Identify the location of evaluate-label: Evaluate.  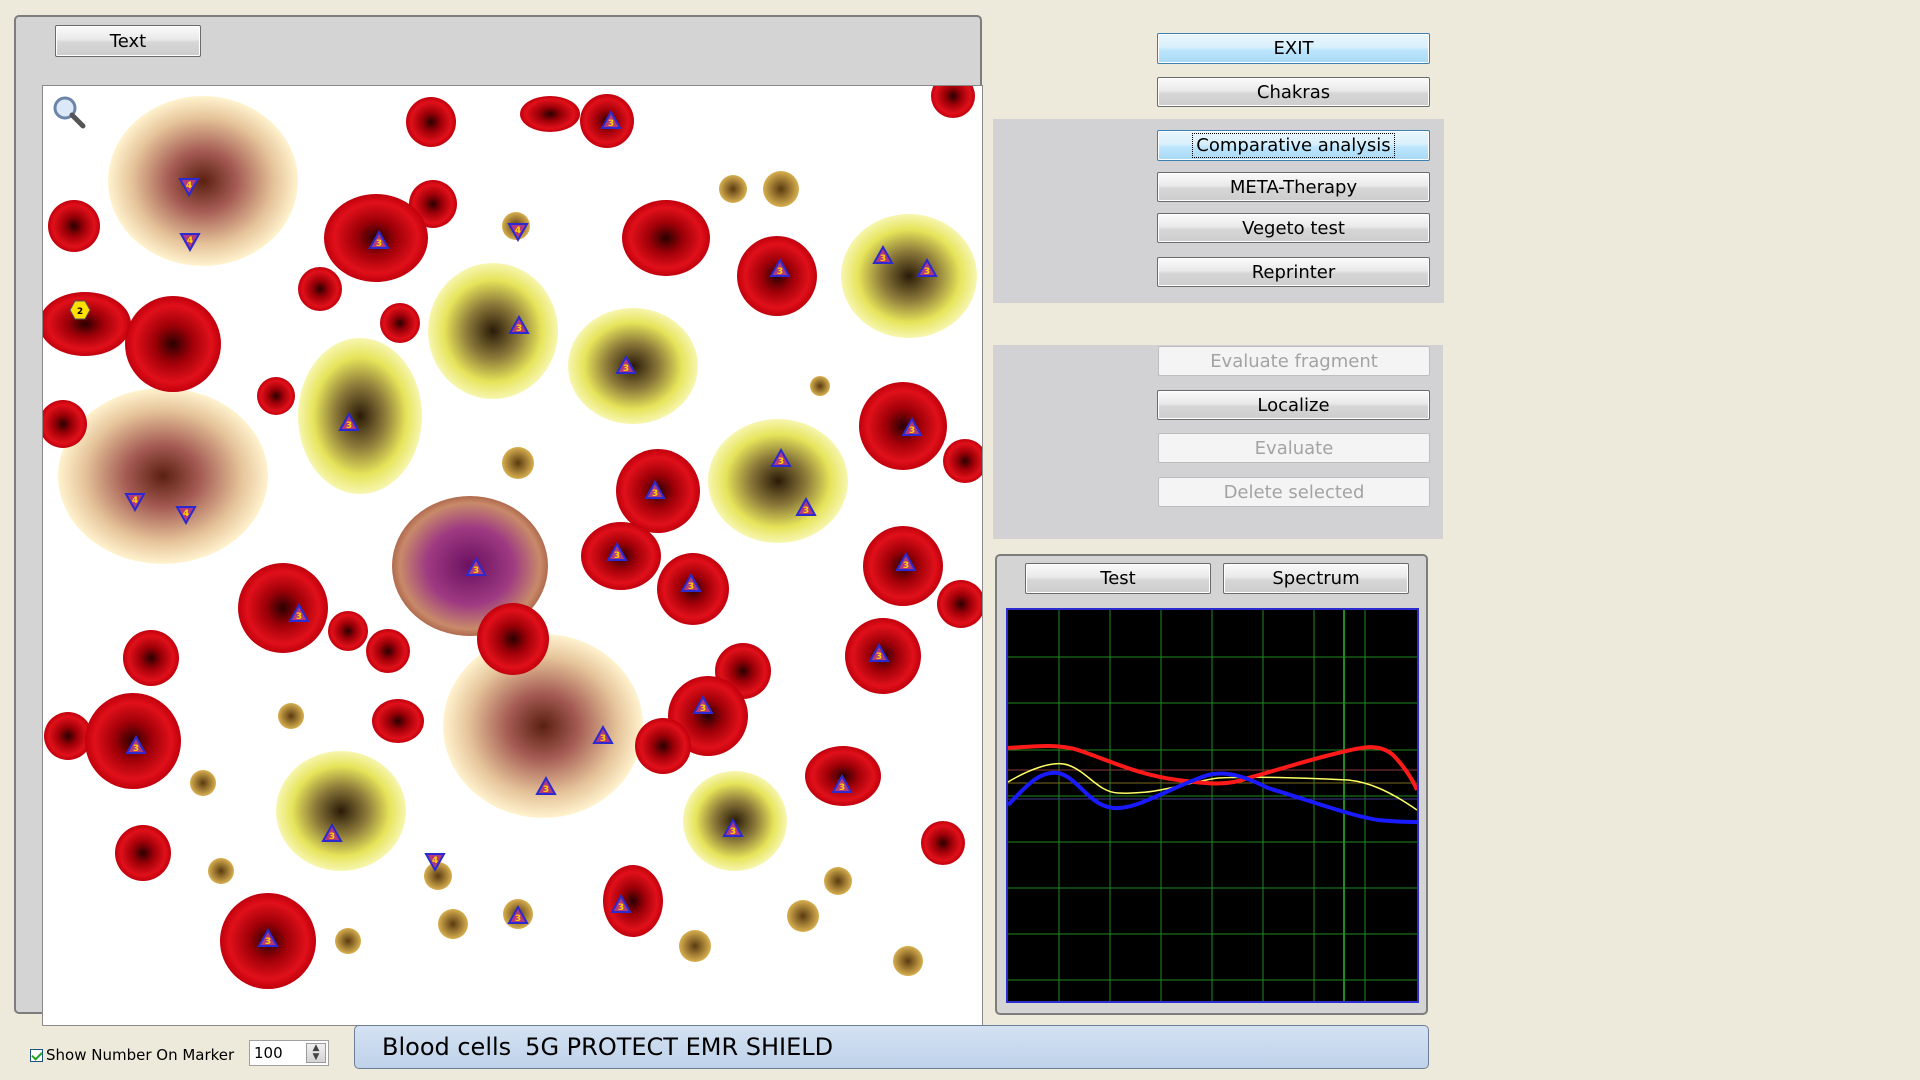
(1294, 448).